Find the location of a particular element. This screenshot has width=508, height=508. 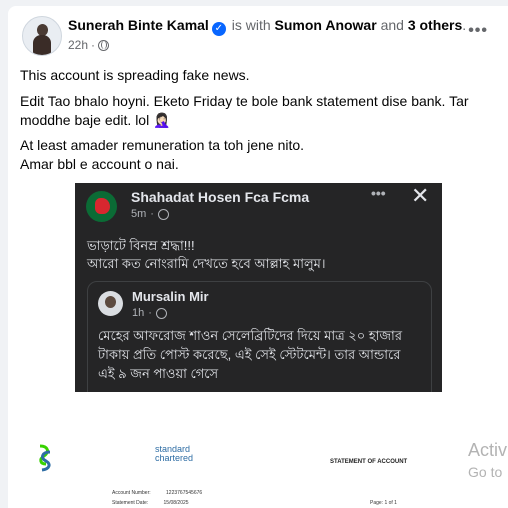

bank-name-line2: chartered is located at coordinates (174, 458).